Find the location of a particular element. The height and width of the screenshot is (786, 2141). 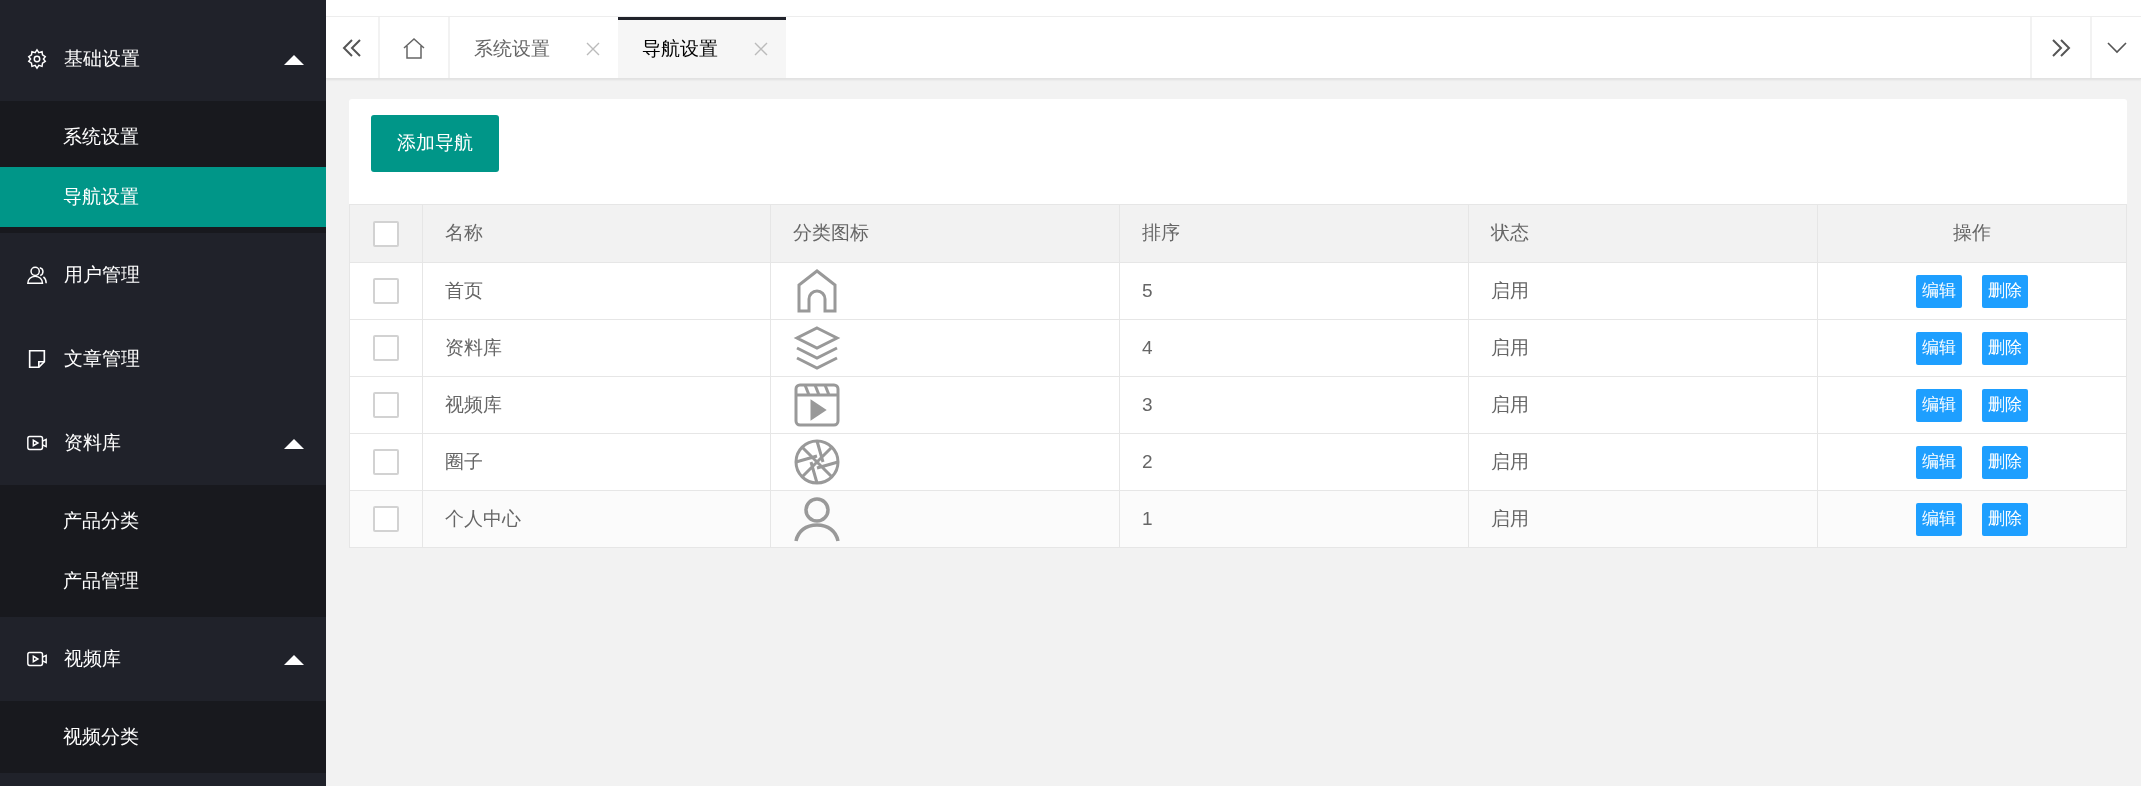

sidebar-group-label: 基础设置 is located at coordinates (102, 58).